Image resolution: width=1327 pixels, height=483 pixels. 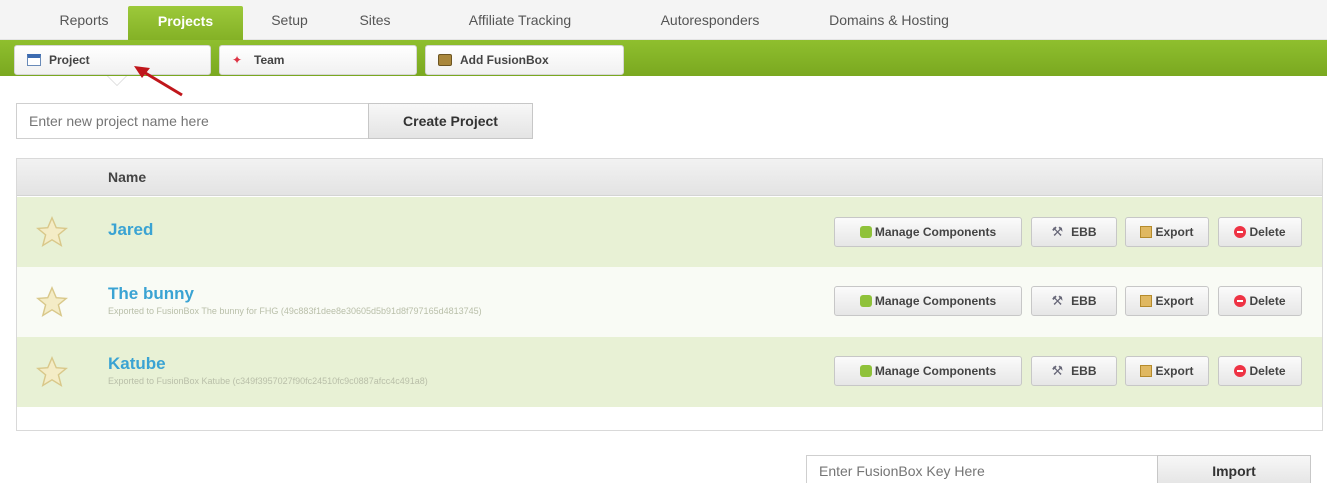 I want to click on project-name-link: Jared, so click(x=130, y=230).